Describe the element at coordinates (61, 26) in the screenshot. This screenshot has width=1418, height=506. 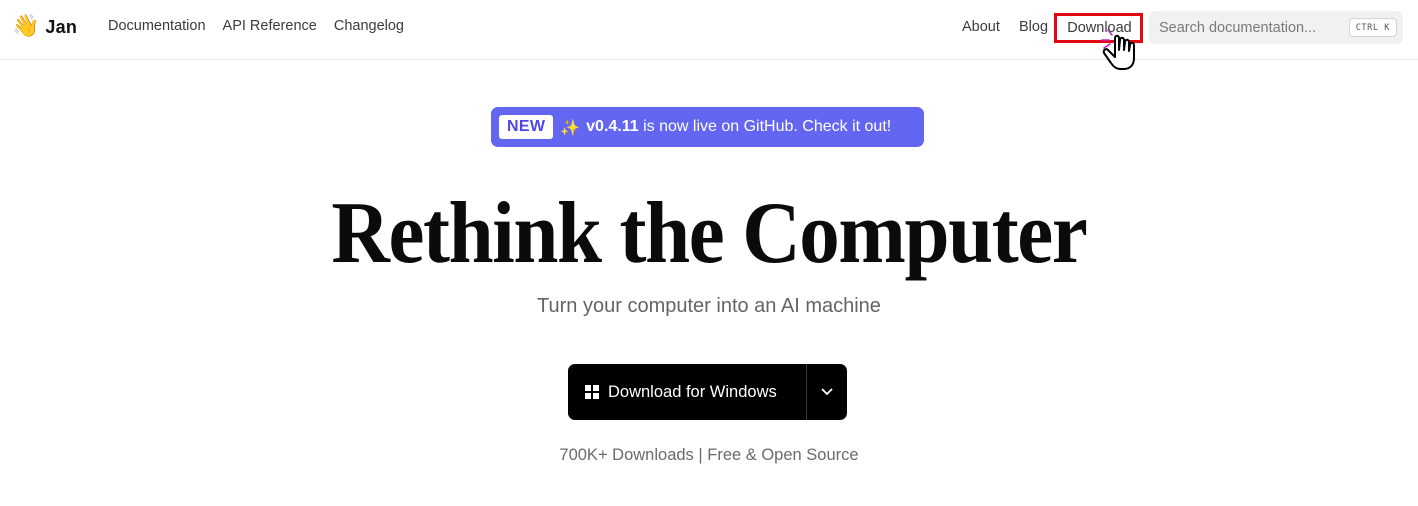
I see `brand-name: Jan` at that location.